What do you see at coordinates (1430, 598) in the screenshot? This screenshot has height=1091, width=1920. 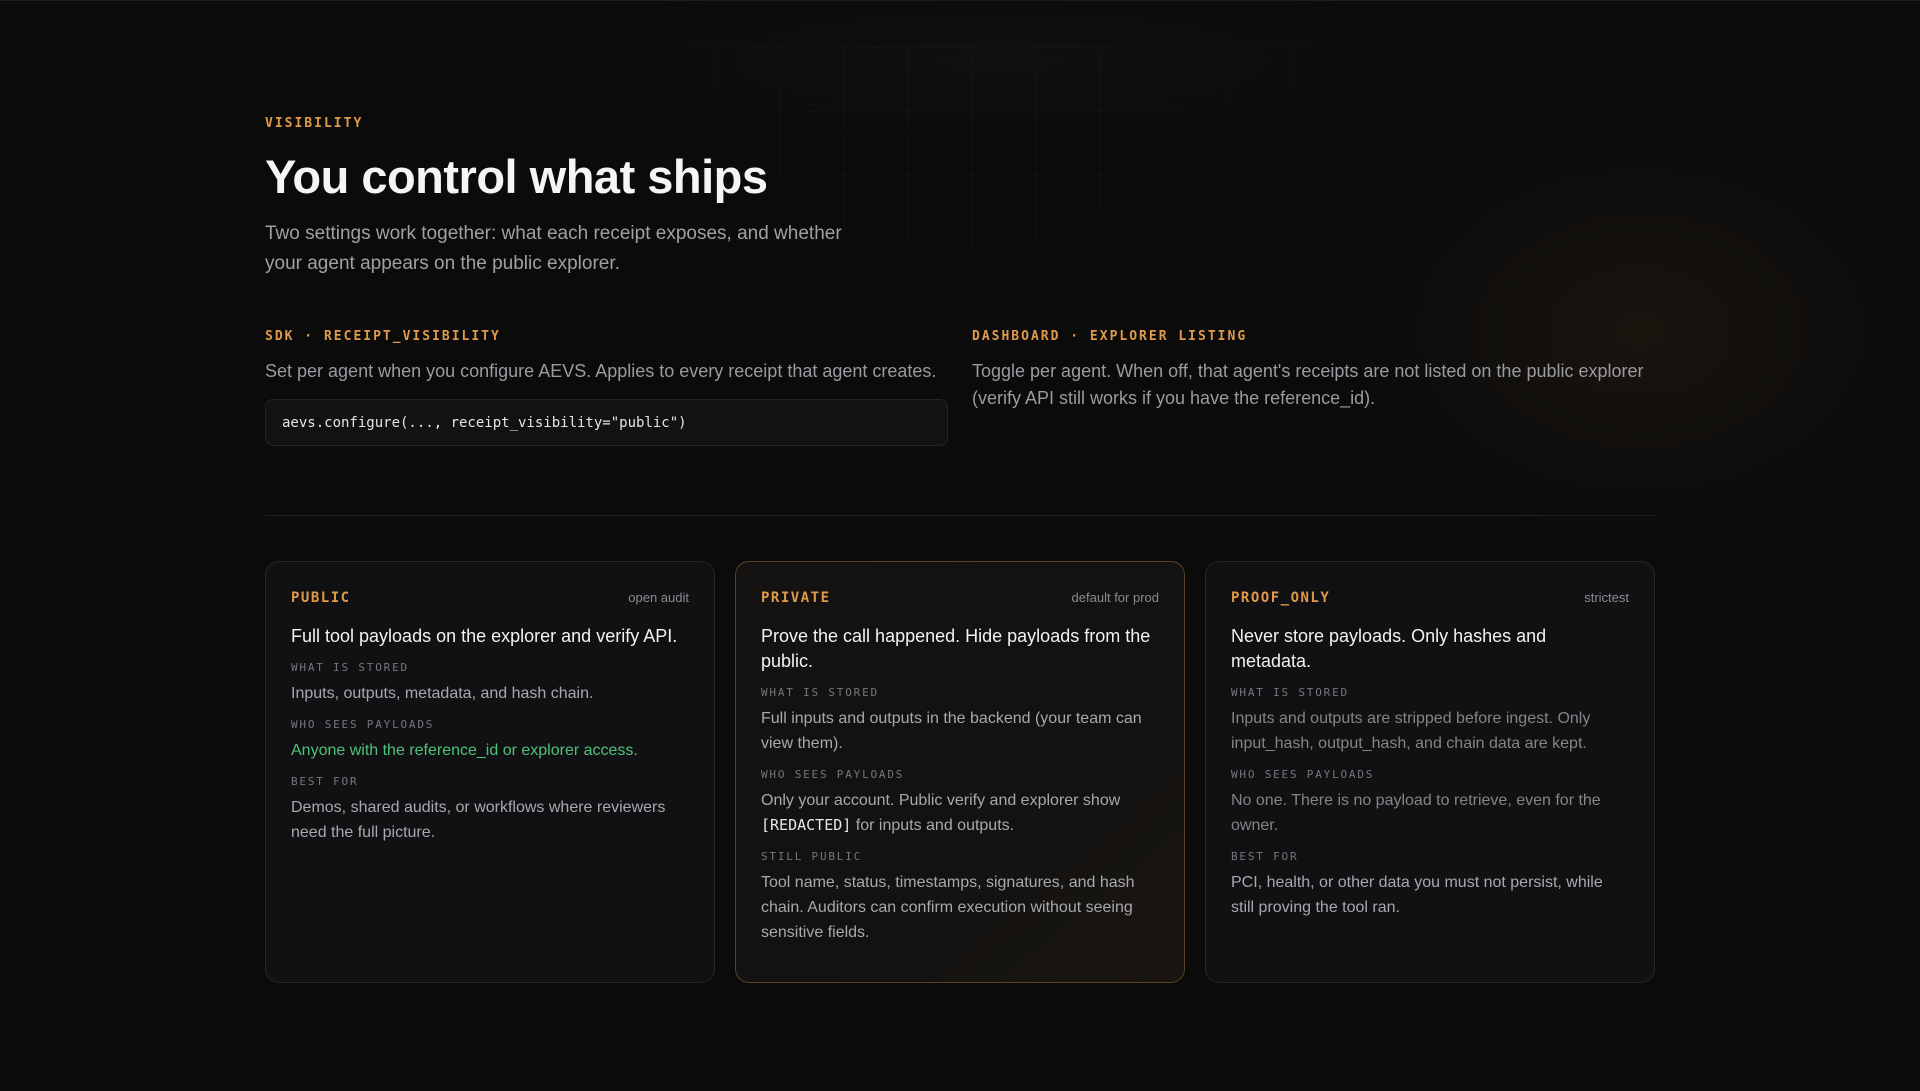 I see `card-header: PROOF_ONLY strictest` at bounding box center [1430, 598].